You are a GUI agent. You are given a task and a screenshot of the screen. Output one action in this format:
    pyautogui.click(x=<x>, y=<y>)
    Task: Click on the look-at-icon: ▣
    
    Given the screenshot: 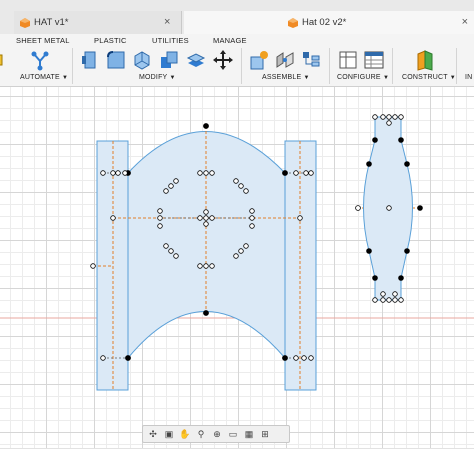 What is the action you would take?
    pyautogui.click(x=169, y=434)
    